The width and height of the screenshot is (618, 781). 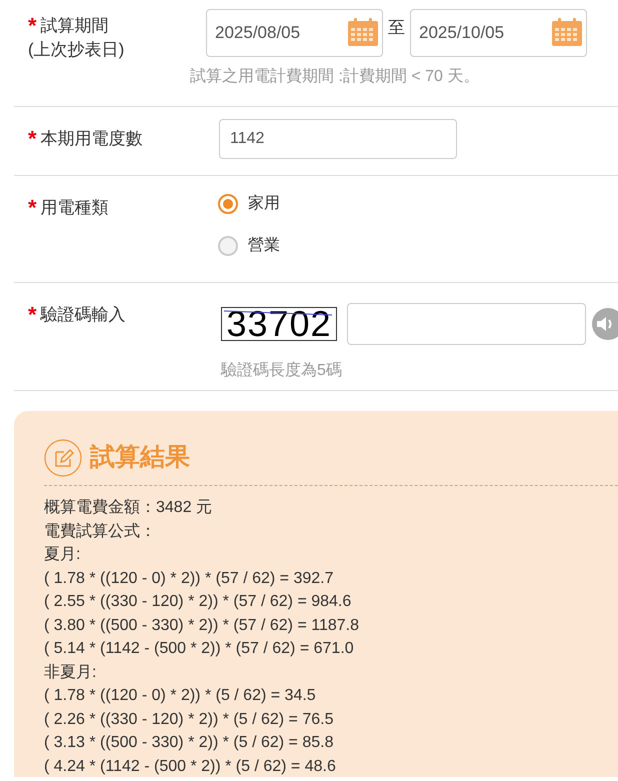 What do you see at coordinates (198, 602) in the screenshot?
I see `result-line: ( 2.55 * ((330 - 120) * 2)) * (57 / 62) = 984.6` at bounding box center [198, 602].